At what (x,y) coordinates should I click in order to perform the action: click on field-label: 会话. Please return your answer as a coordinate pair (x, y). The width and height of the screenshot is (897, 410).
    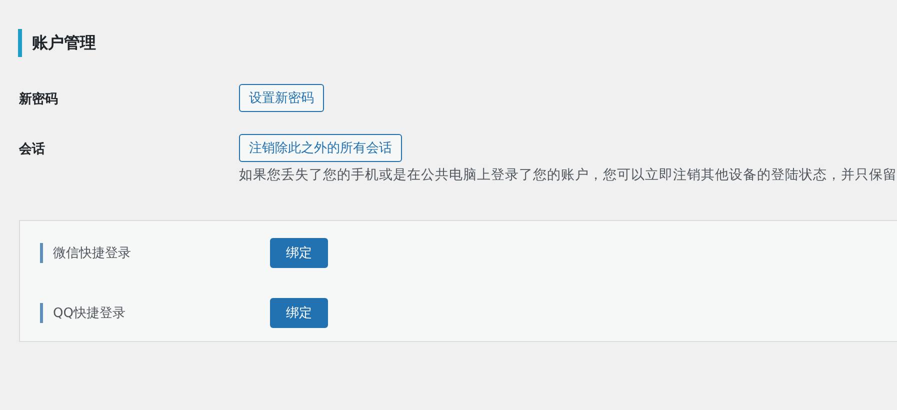
    Looking at the image, I should click on (32, 150).